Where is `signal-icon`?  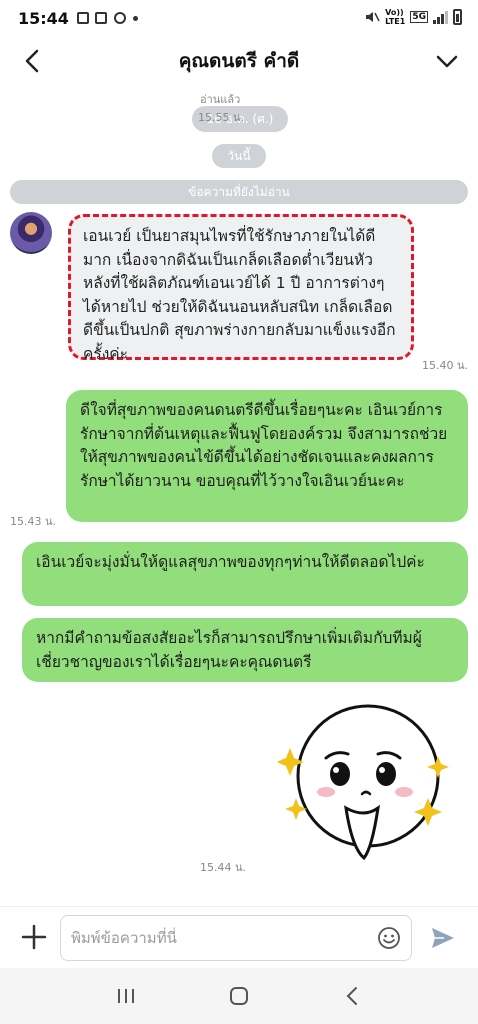
signal-icon is located at coordinates (440, 17).